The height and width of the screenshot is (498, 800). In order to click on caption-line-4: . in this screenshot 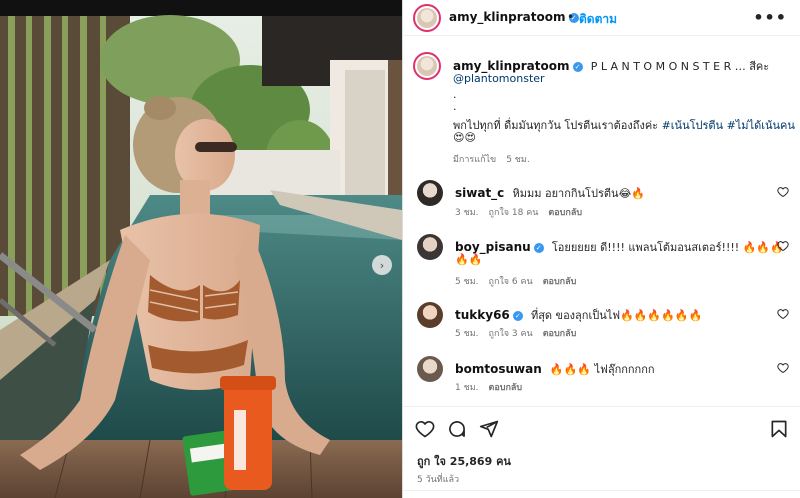, I will do `click(455, 106)`.